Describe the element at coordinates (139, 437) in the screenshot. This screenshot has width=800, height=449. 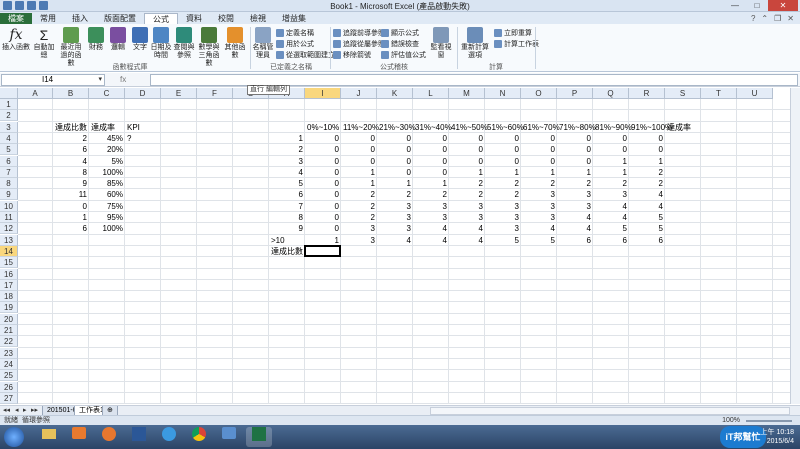
I see `word-icon` at that location.